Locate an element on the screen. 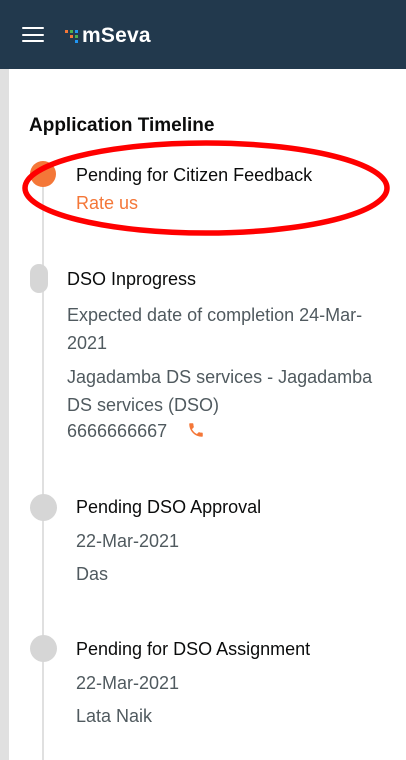 The width and height of the screenshot is (406, 760). timeline-assignee: Das is located at coordinates (92, 574).